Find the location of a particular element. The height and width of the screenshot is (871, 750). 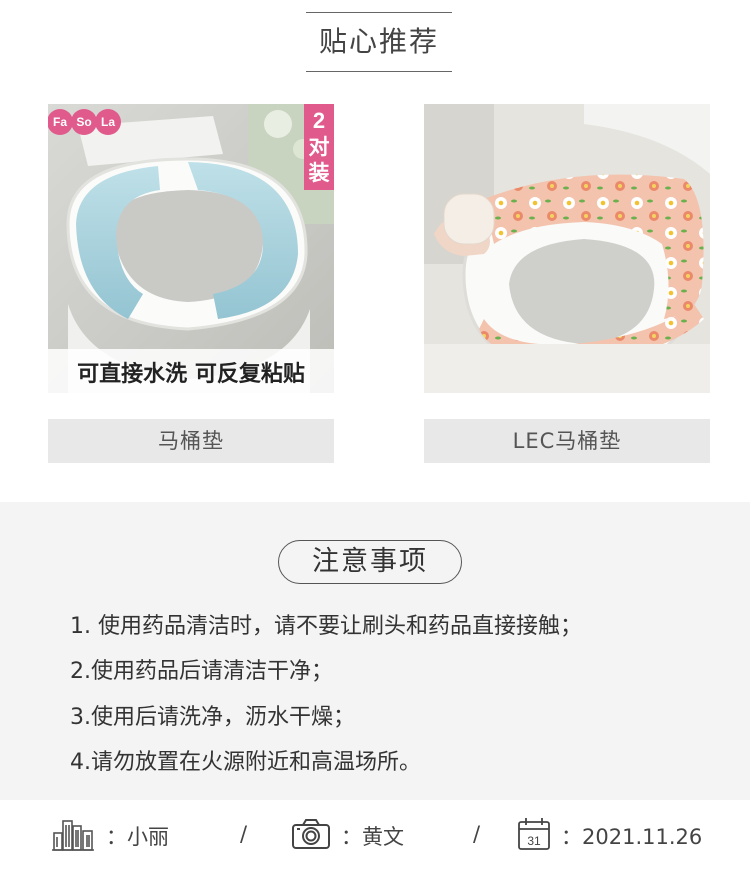

product-label-seat-pad: 马桶垫 is located at coordinates (191, 441).